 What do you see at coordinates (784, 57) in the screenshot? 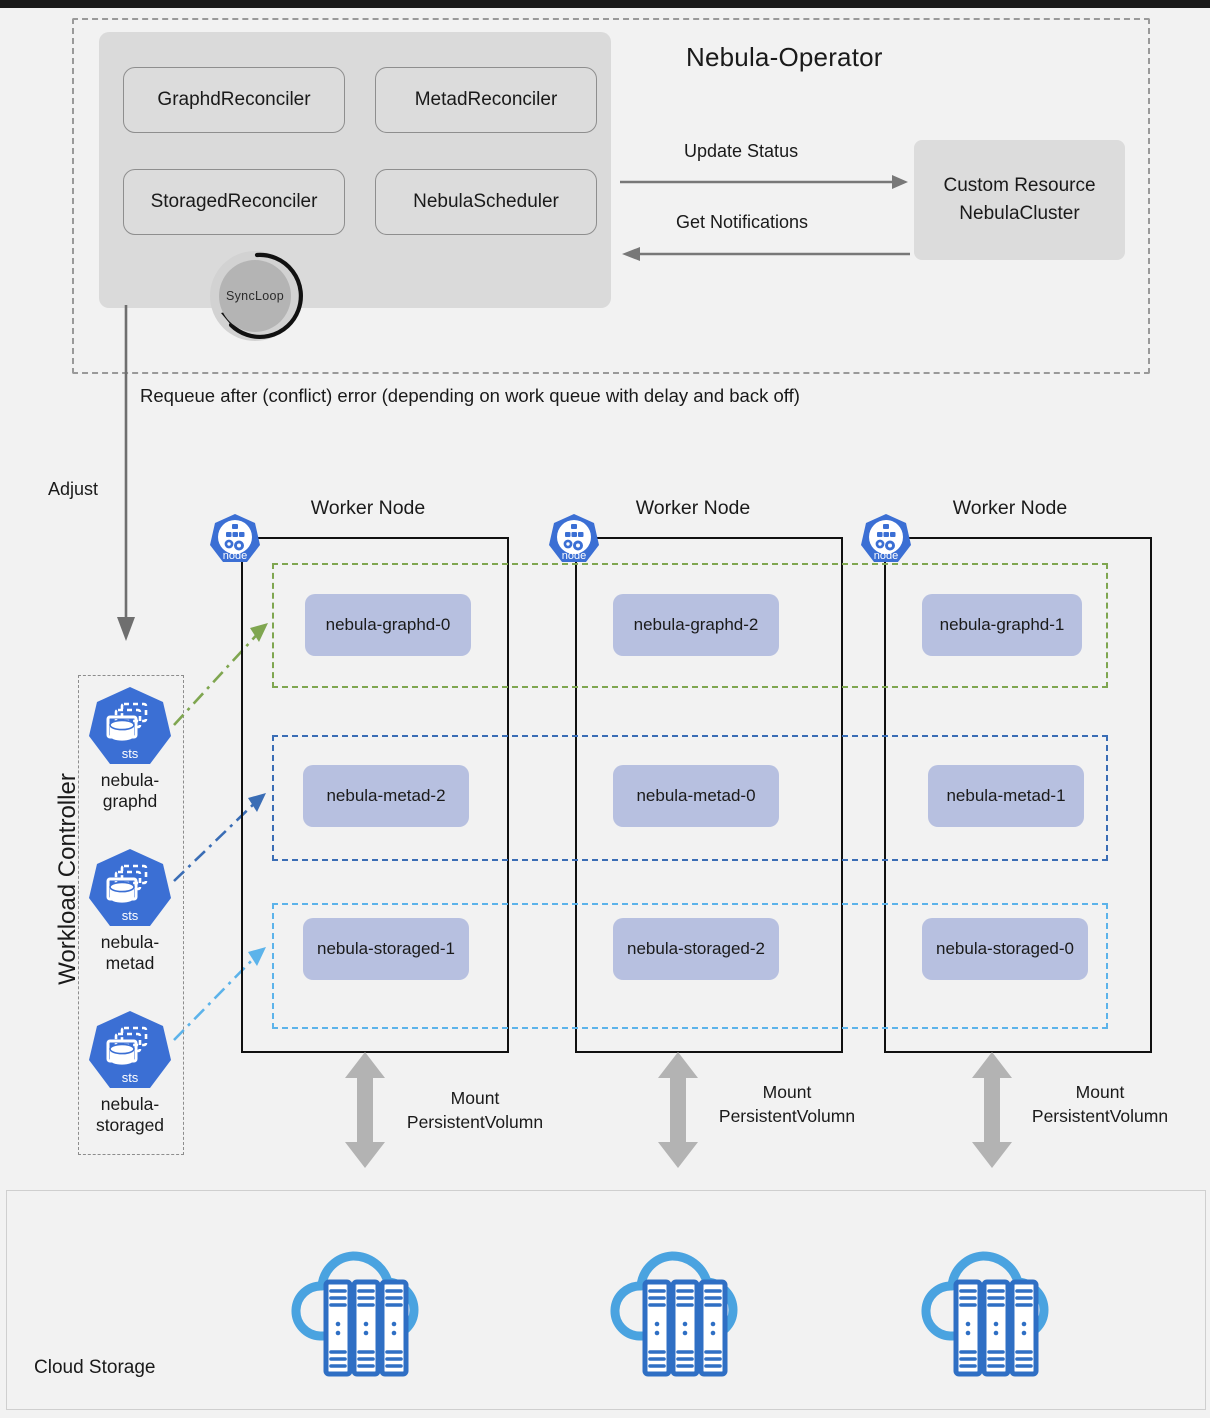
I see `nebula-operator-title: Nebula-Operator` at bounding box center [784, 57].